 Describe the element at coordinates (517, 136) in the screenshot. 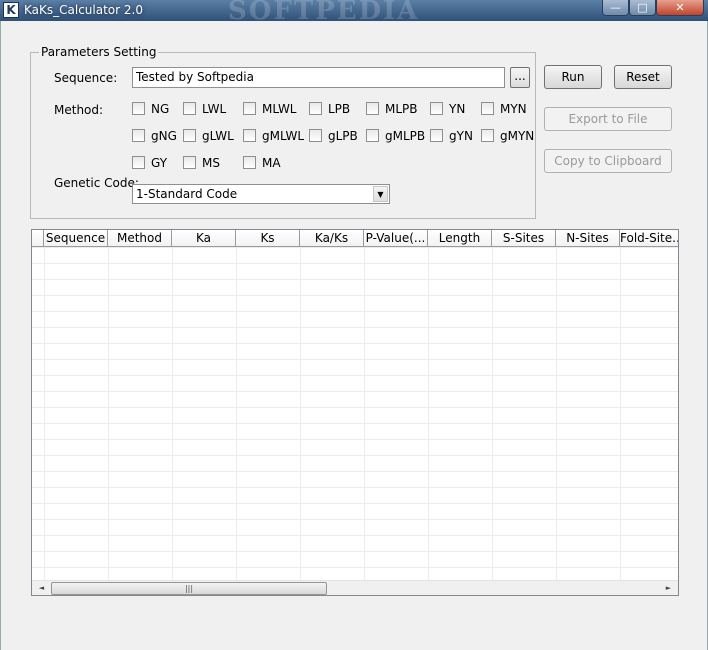

I see `checkbox-label: gMYN` at that location.